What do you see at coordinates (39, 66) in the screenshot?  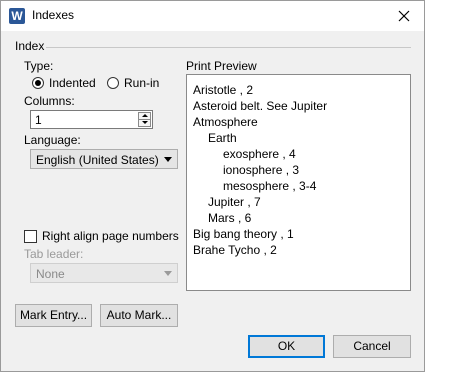 I see `type-label: Type:` at bounding box center [39, 66].